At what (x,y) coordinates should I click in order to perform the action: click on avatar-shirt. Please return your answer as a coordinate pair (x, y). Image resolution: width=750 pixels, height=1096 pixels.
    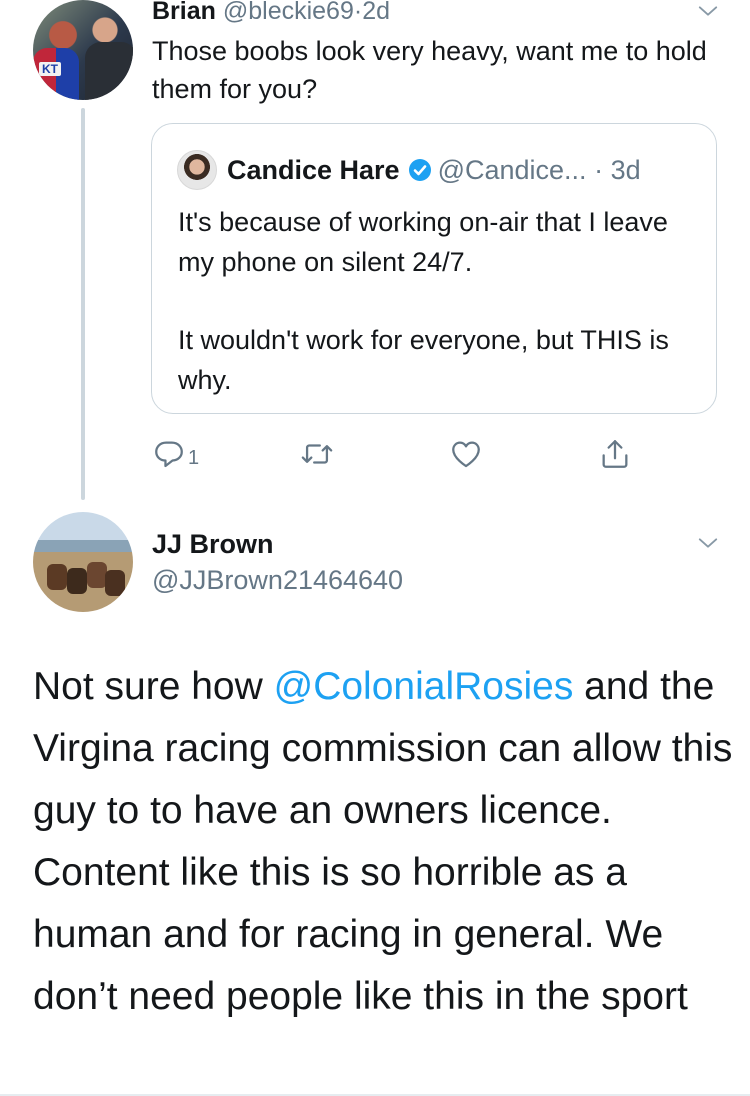
    Looking at the image, I should click on (109, 71).